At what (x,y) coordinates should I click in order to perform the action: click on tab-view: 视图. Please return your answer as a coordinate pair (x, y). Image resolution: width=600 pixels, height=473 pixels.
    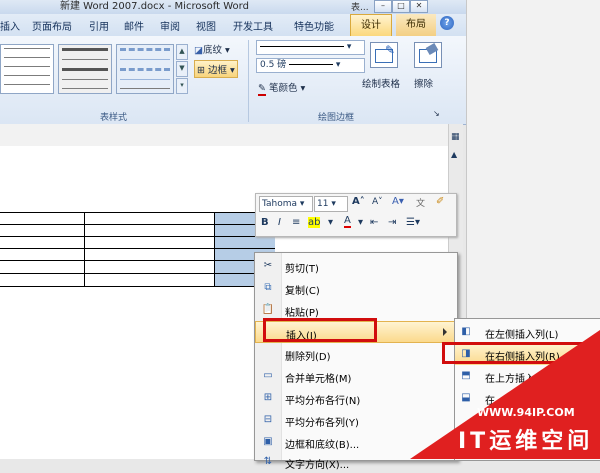
    Looking at the image, I should click on (206, 25).